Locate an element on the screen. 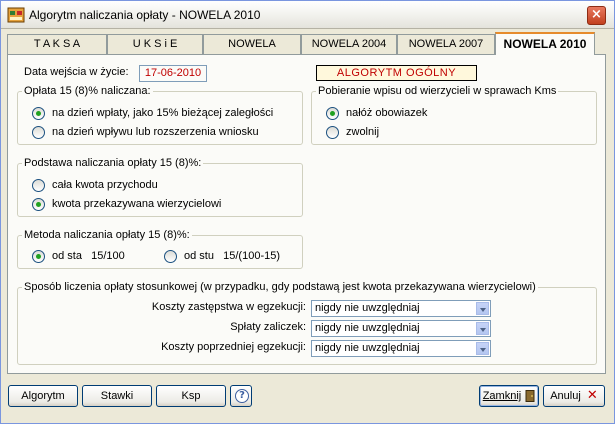 The image size is (615, 424). door-icon is located at coordinates (530, 396).